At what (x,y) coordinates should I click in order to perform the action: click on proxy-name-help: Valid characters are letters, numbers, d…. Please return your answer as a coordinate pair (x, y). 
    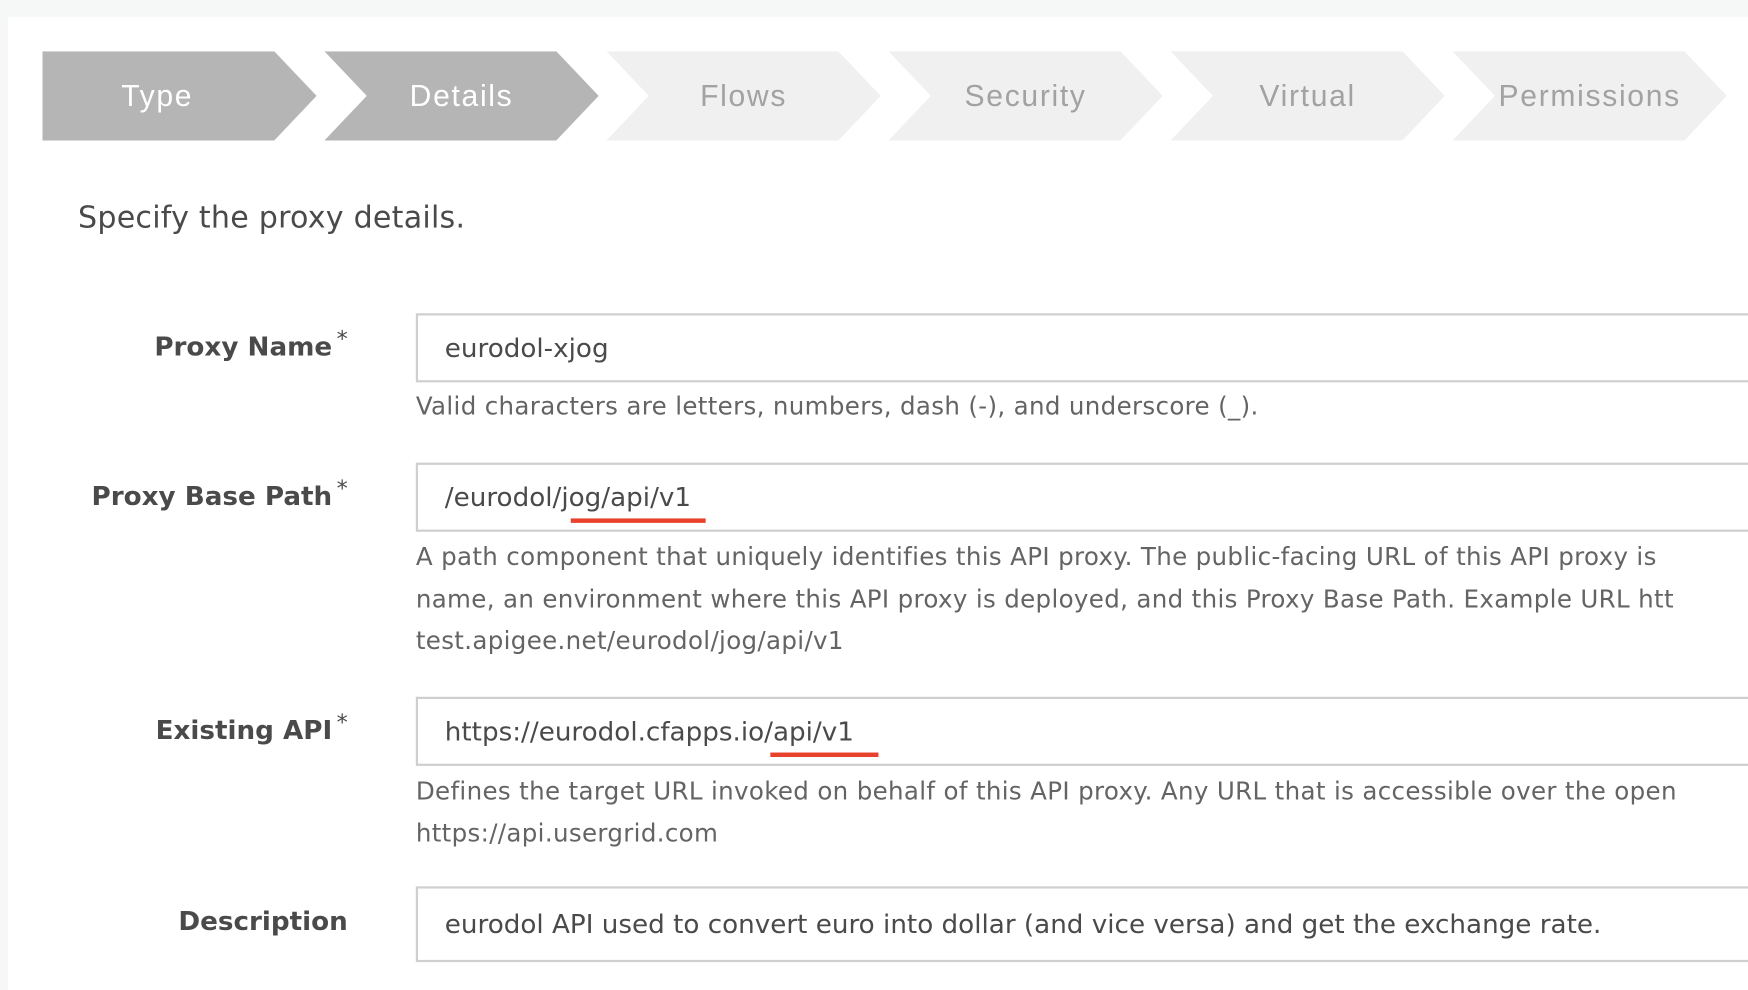
    Looking at the image, I should click on (837, 407).